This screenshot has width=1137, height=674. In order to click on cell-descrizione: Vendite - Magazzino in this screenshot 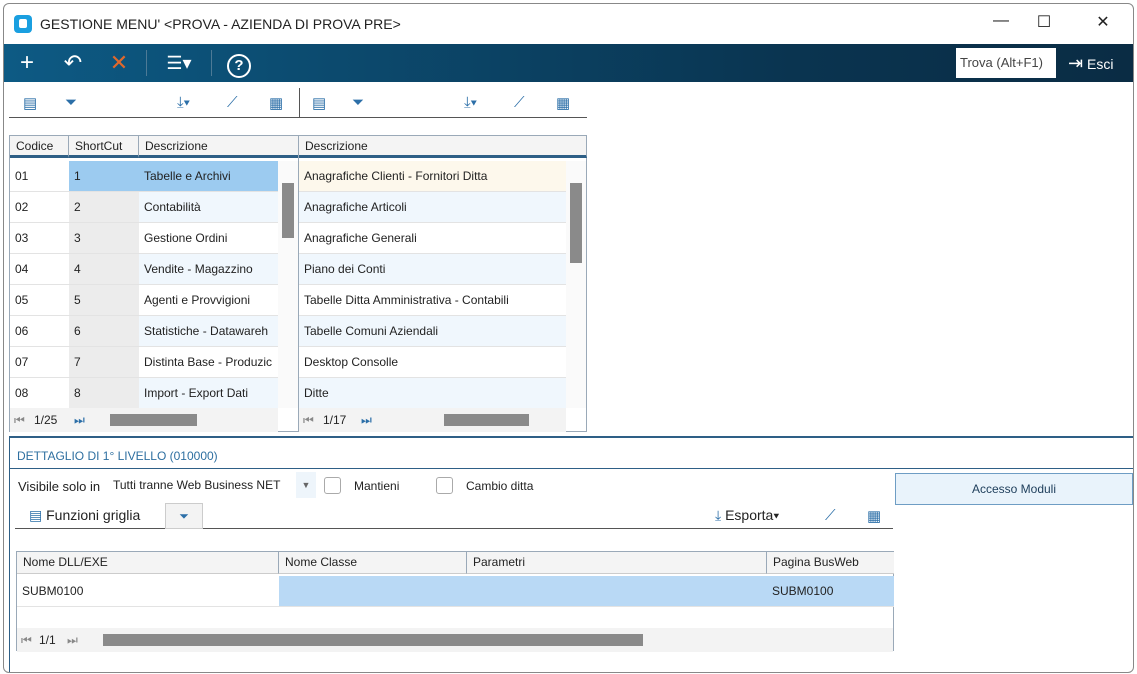, I will do `click(208, 269)`.